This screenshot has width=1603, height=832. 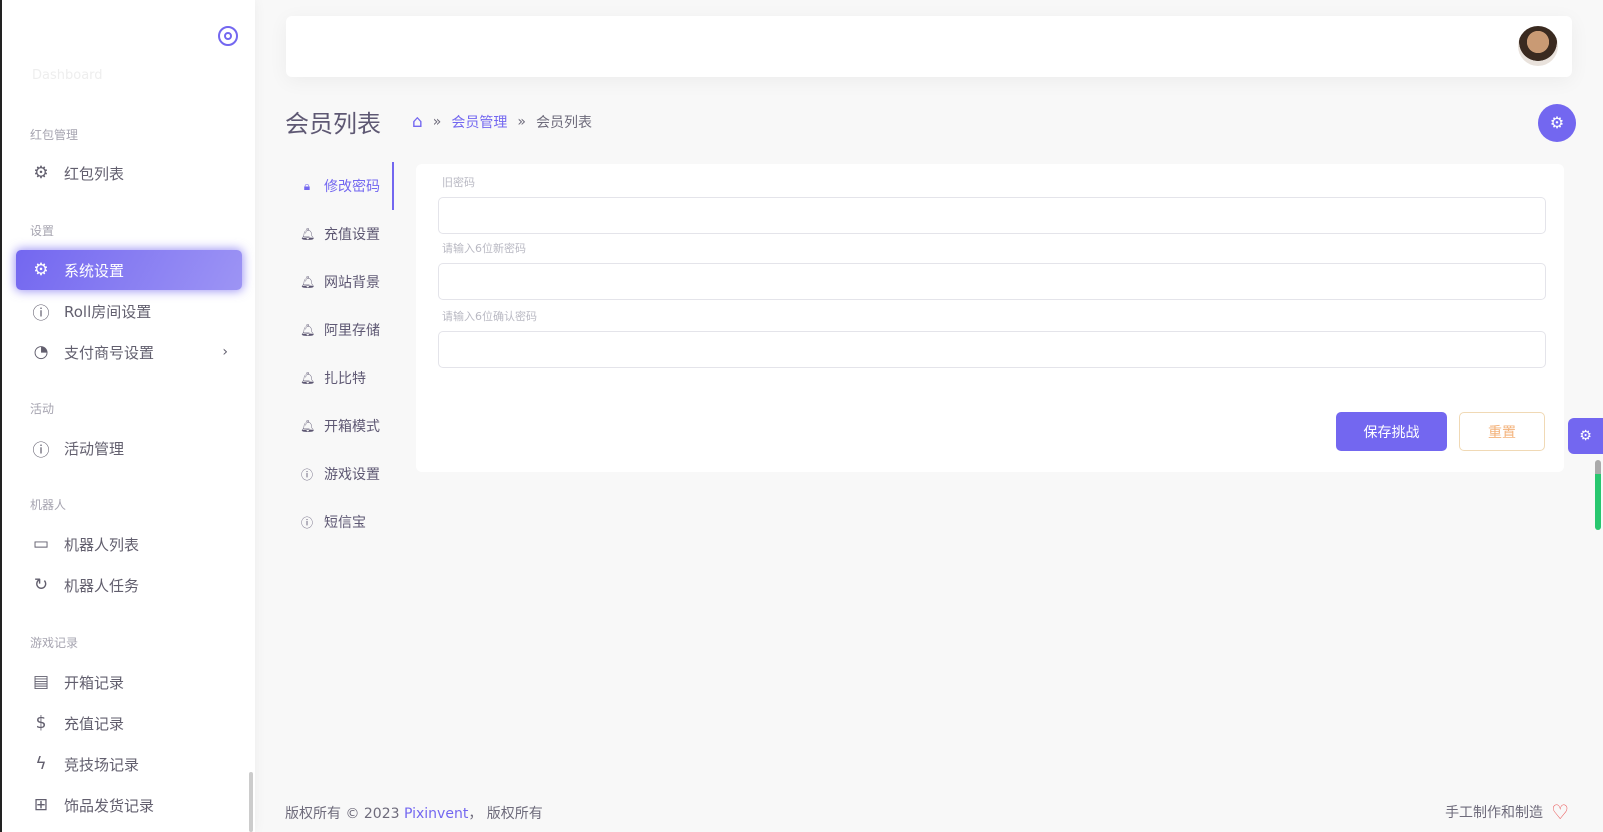 I want to click on sidebar-item-label: 活动管理, so click(x=94, y=448).